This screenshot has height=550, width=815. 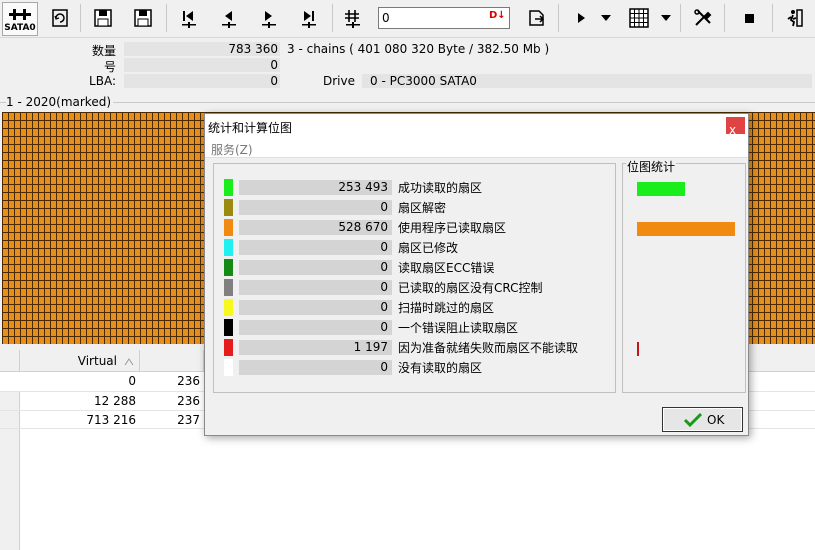 I want to click on map-view-dropdown-button, so click(x=666, y=18).